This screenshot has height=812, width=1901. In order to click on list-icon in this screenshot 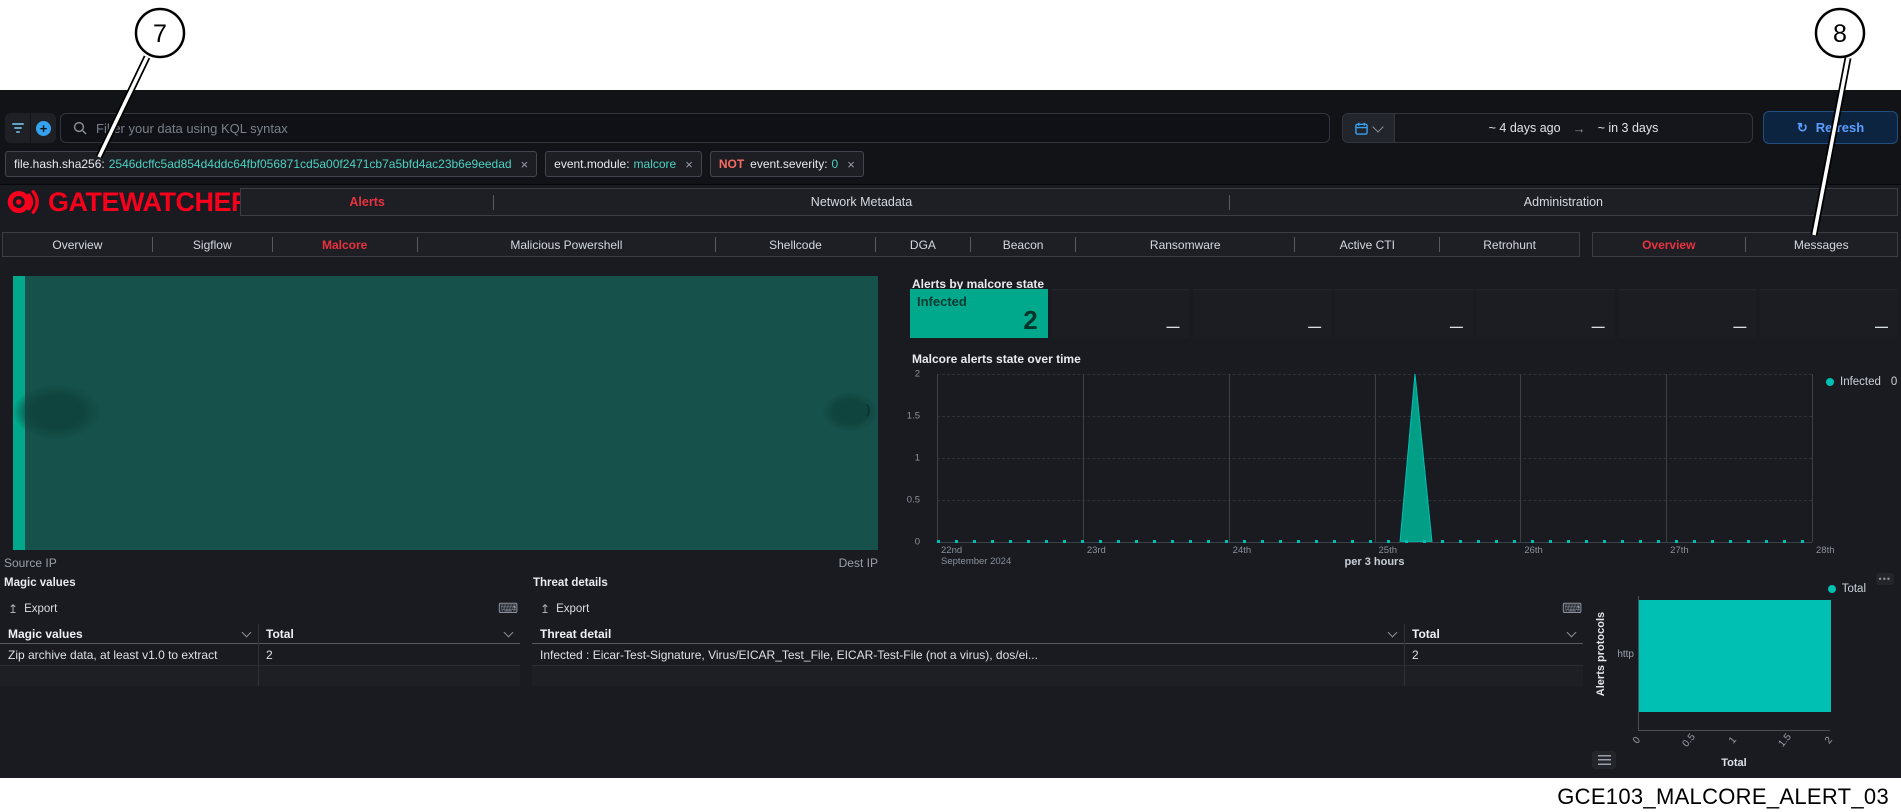, I will do `click(1604, 760)`.